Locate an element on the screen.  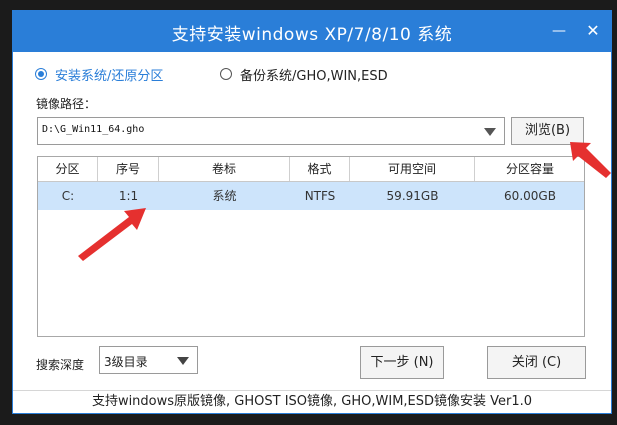
column-header-partition: 分区 is located at coordinates (68, 169).